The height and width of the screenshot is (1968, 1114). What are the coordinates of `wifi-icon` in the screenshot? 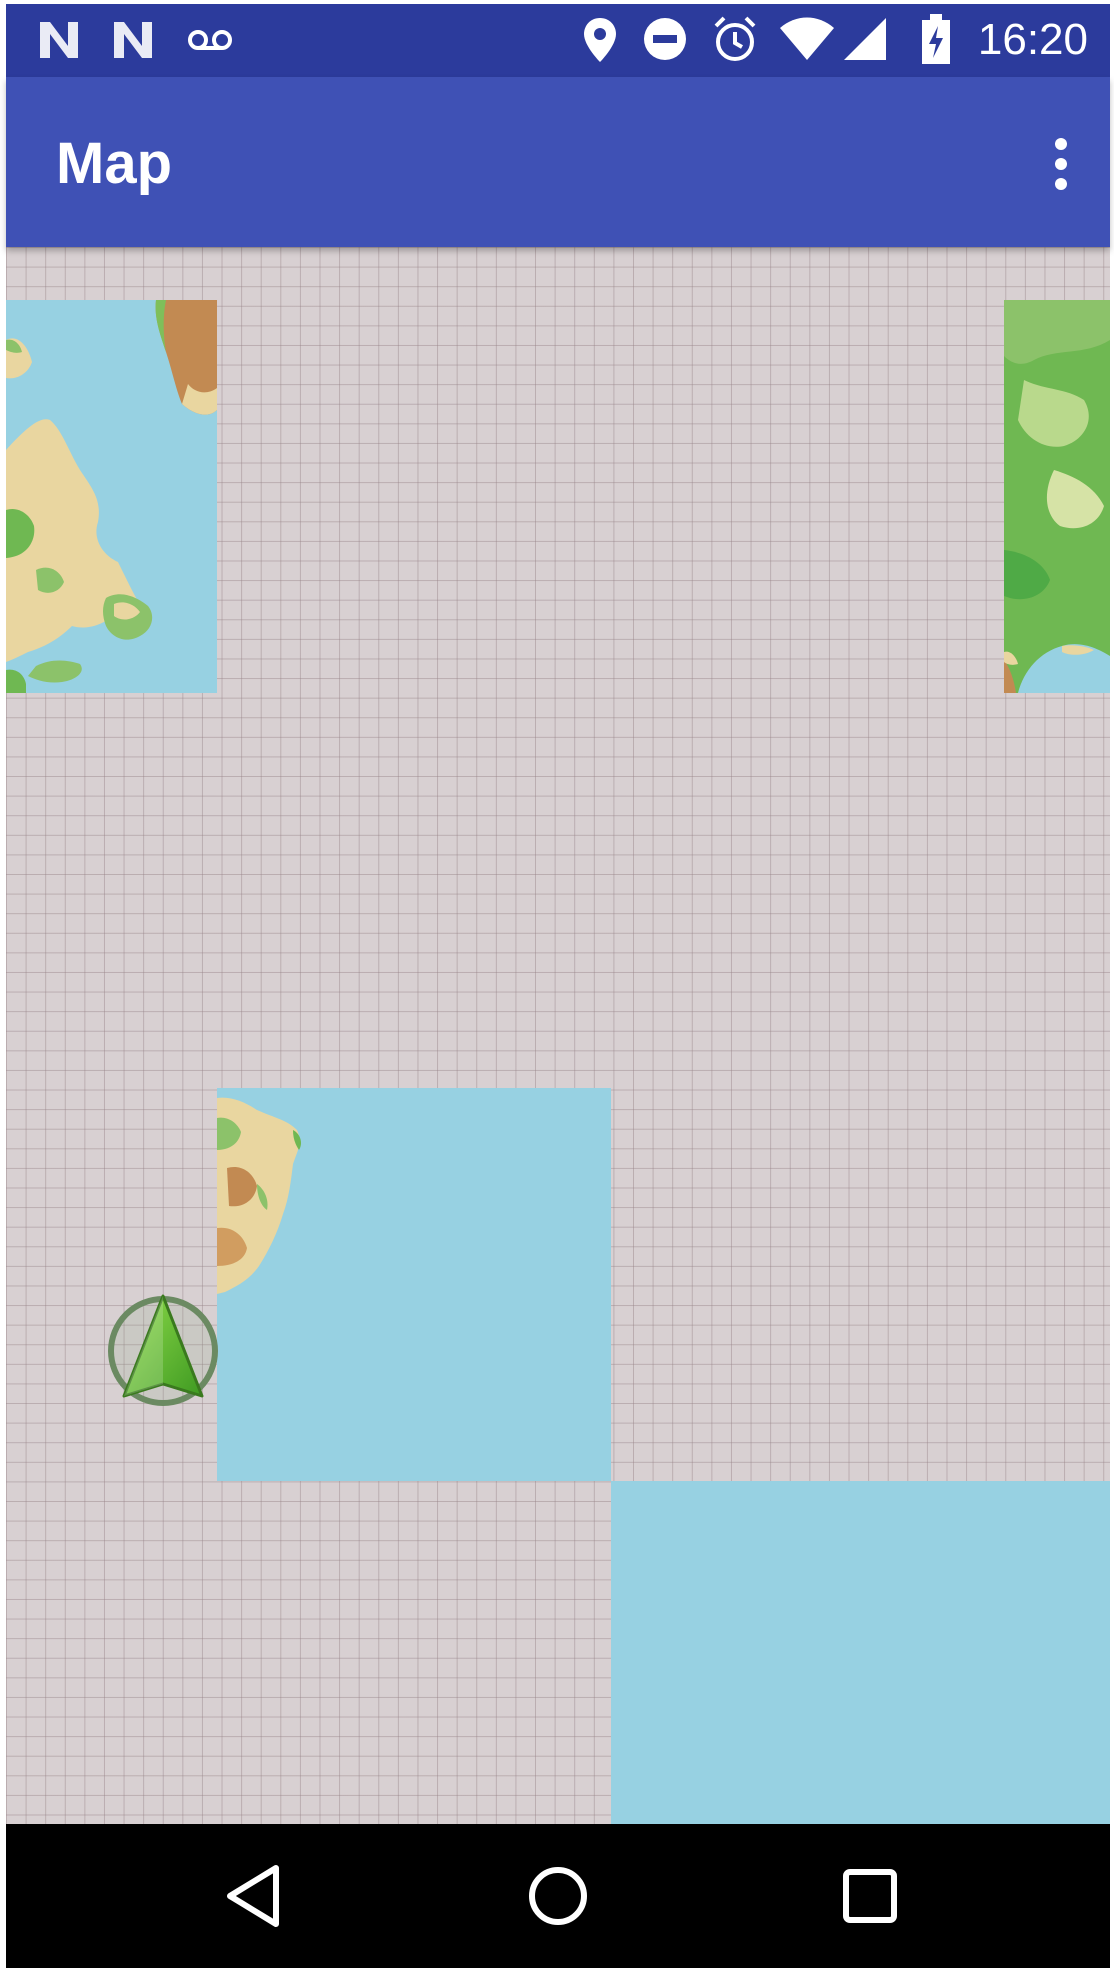 It's located at (807, 41).